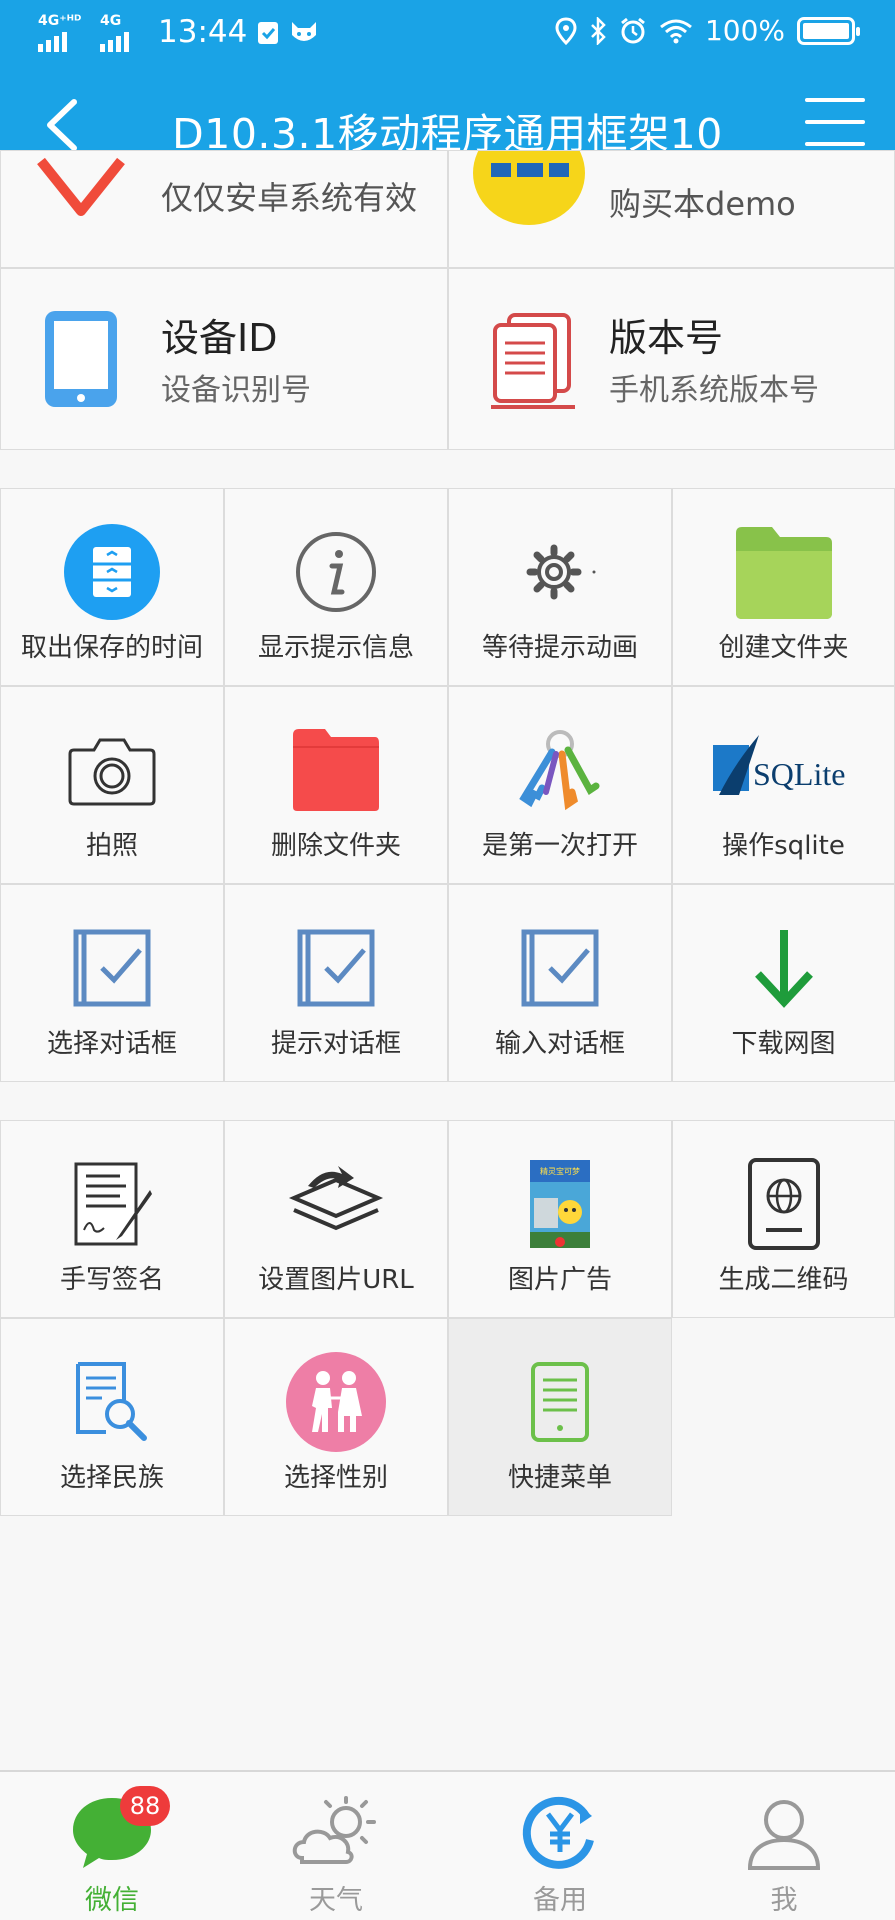  What do you see at coordinates (702, 204) in the screenshot?
I see `feature-subtitle: 购买本demo` at bounding box center [702, 204].